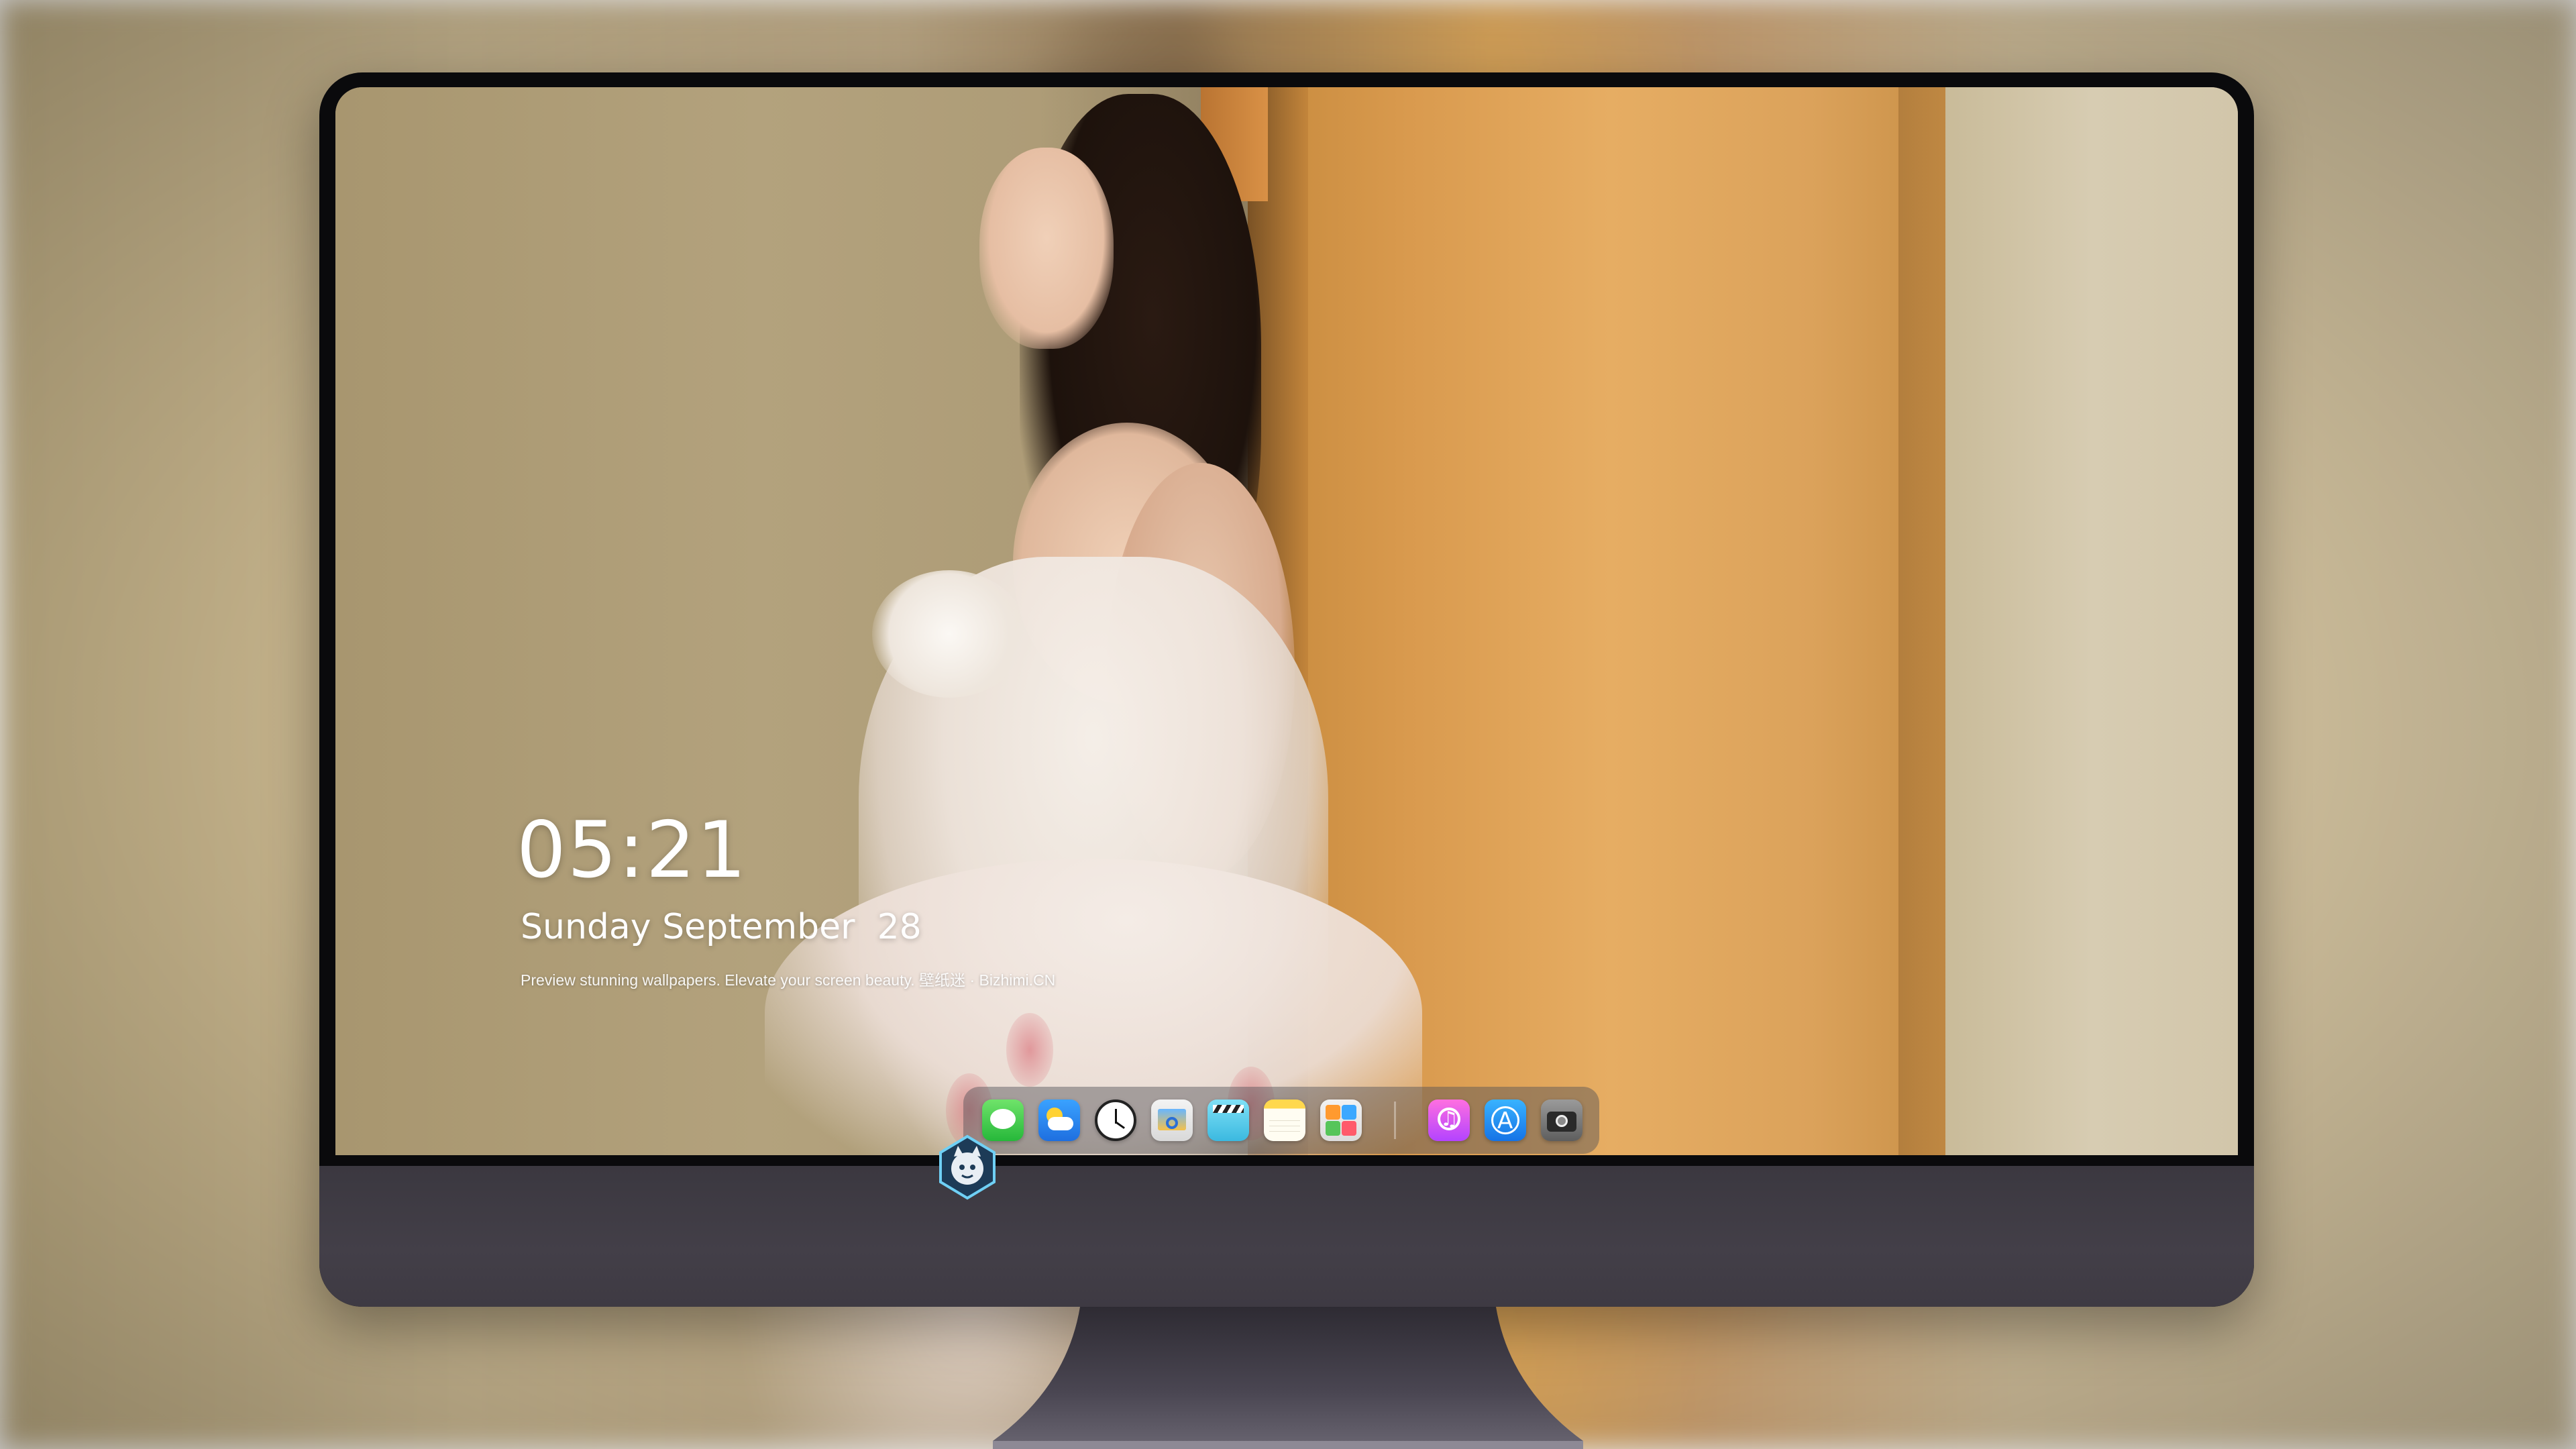  What do you see at coordinates (1288, 1378) in the screenshot?
I see `monitor-stand` at bounding box center [1288, 1378].